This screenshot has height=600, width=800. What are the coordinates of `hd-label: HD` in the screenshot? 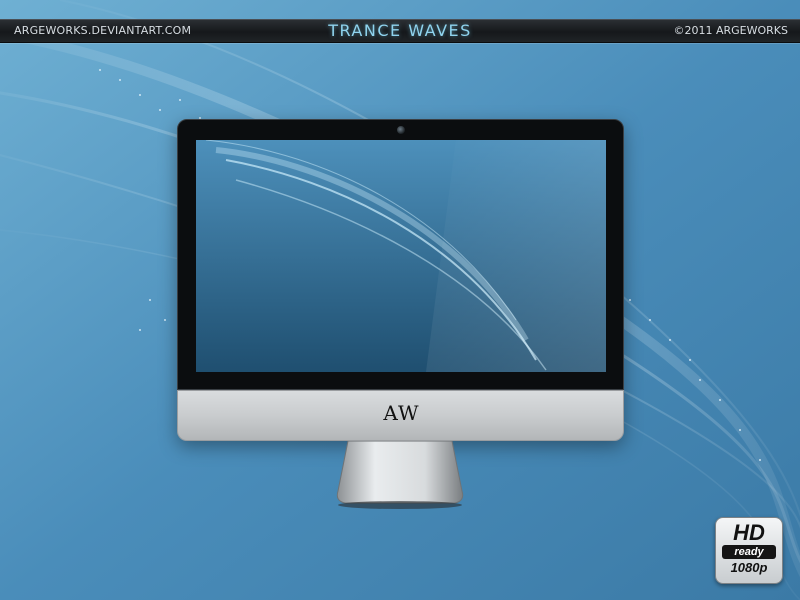 It's located at (749, 532).